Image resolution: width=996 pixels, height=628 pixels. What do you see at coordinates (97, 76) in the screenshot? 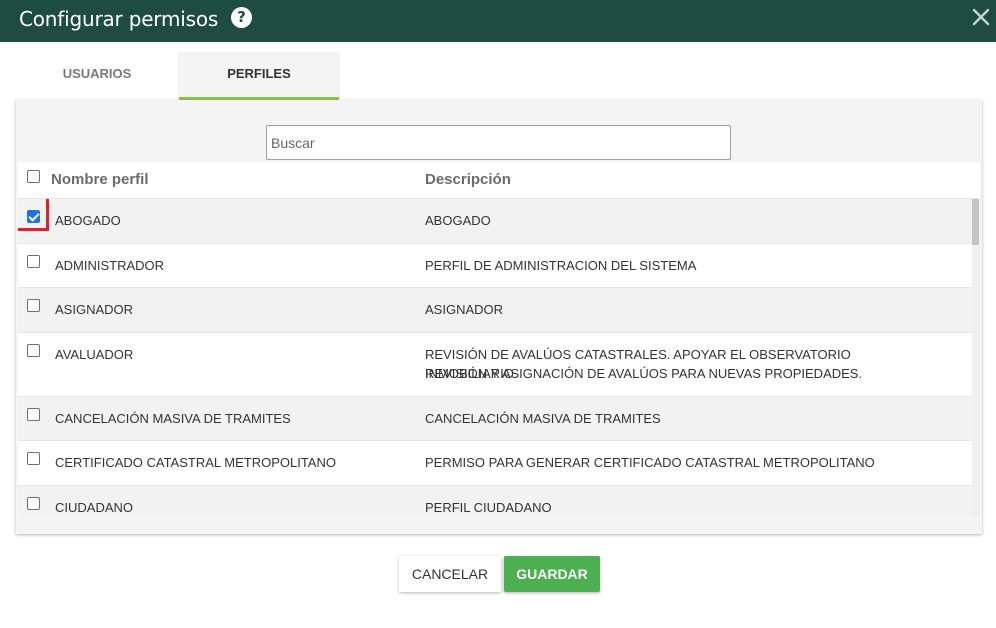
I see `tab-usuarios: USUARIOS` at bounding box center [97, 76].